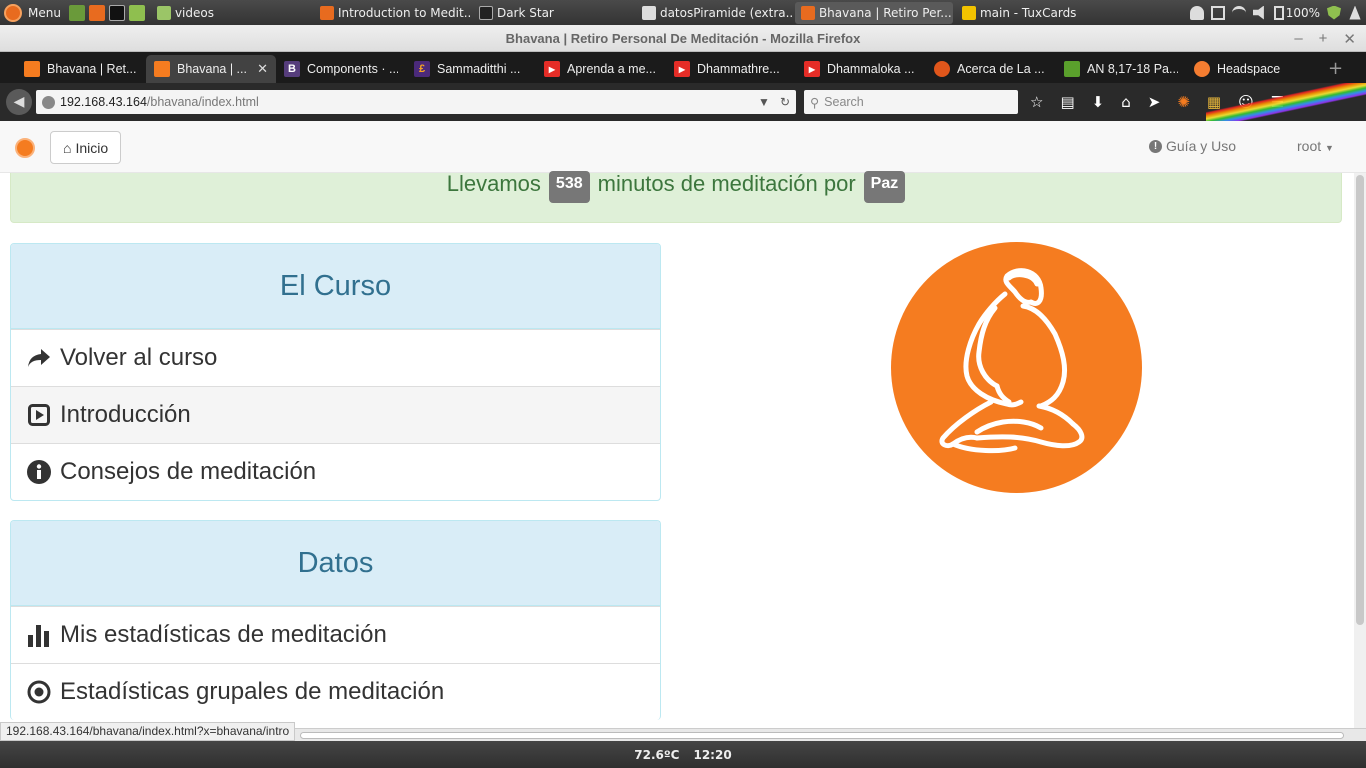 The image size is (1366, 768). I want to click on download-icon: ⬇, so click(1098, 102).